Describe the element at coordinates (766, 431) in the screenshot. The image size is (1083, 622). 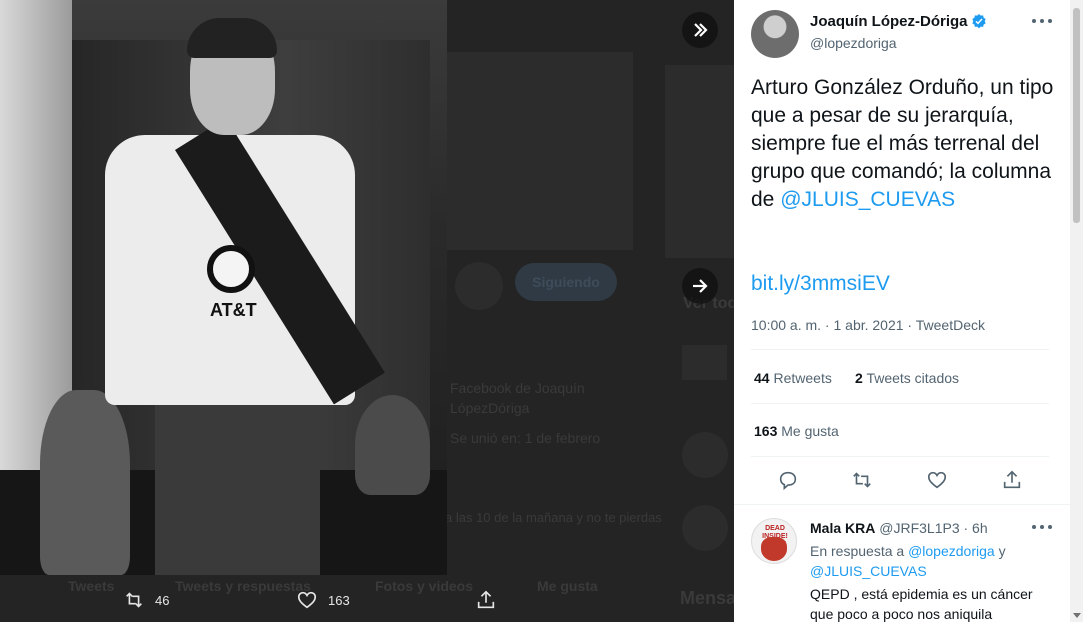
I see `likes-count: 163` at that location.